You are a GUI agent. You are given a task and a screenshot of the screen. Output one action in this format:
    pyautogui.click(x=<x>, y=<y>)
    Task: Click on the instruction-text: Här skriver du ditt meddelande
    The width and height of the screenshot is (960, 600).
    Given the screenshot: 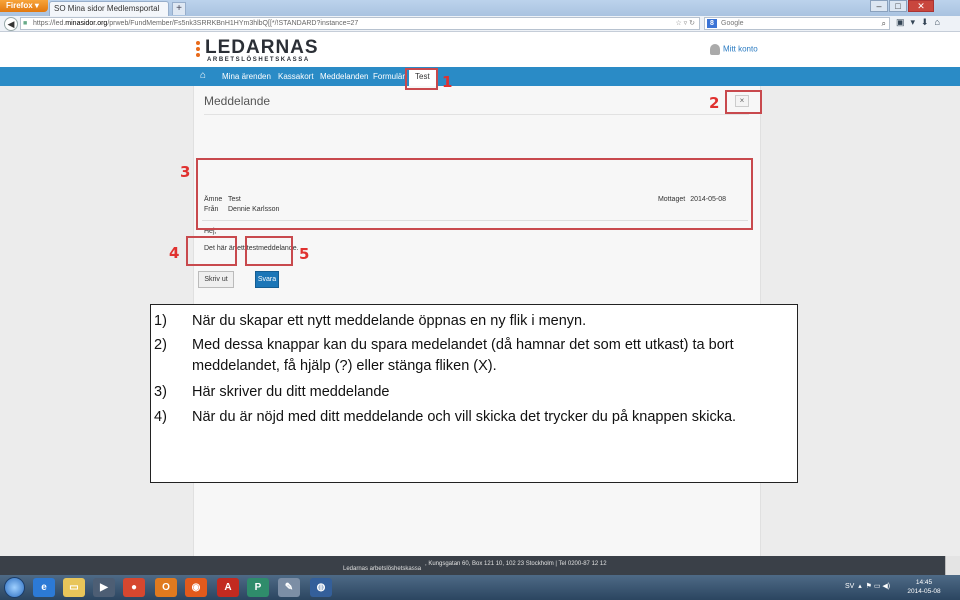 What is the action you would take?
    pyautogui.click(x=291, y=392)
    